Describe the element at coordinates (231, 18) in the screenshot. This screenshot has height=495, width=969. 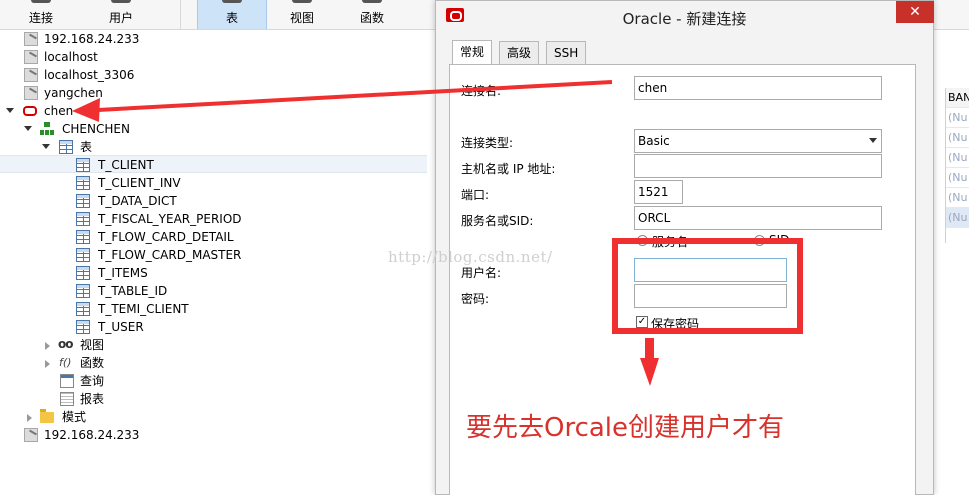
I see `toolbar-table-label: 表` at that location.